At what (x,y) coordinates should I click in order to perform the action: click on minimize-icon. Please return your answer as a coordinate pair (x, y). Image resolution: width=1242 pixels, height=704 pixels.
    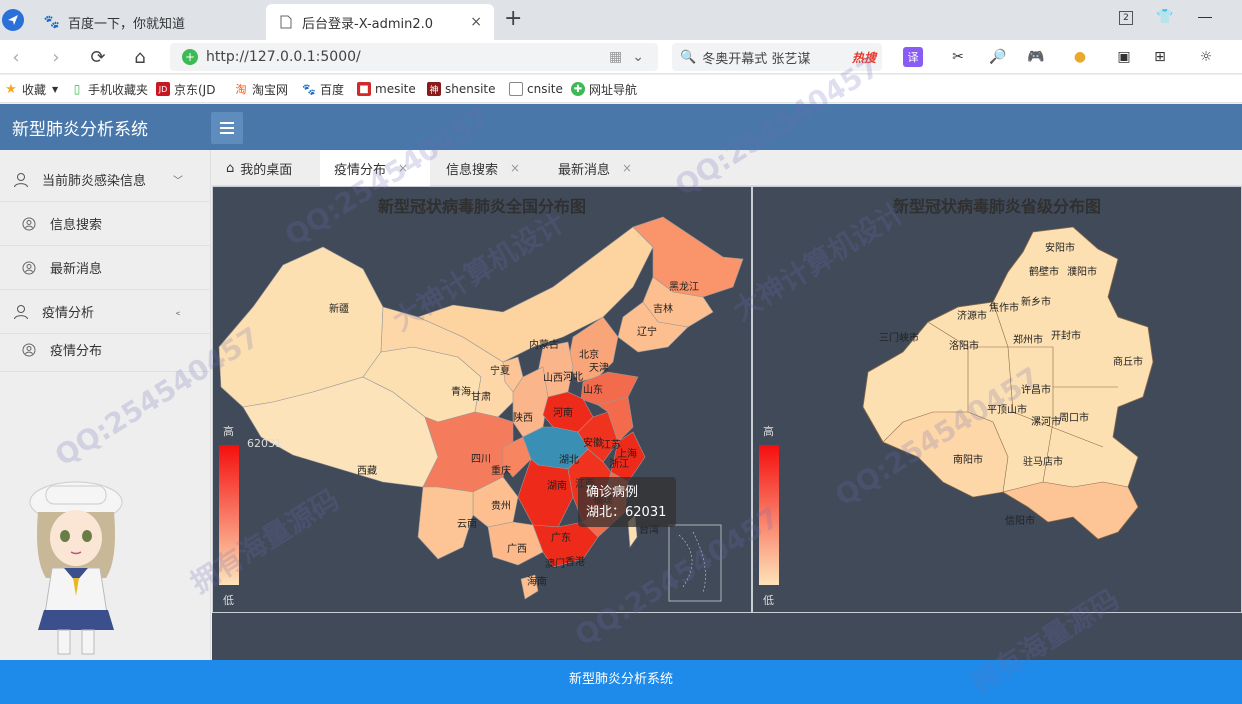
    Looking at the image, I should click on (1205, 17).